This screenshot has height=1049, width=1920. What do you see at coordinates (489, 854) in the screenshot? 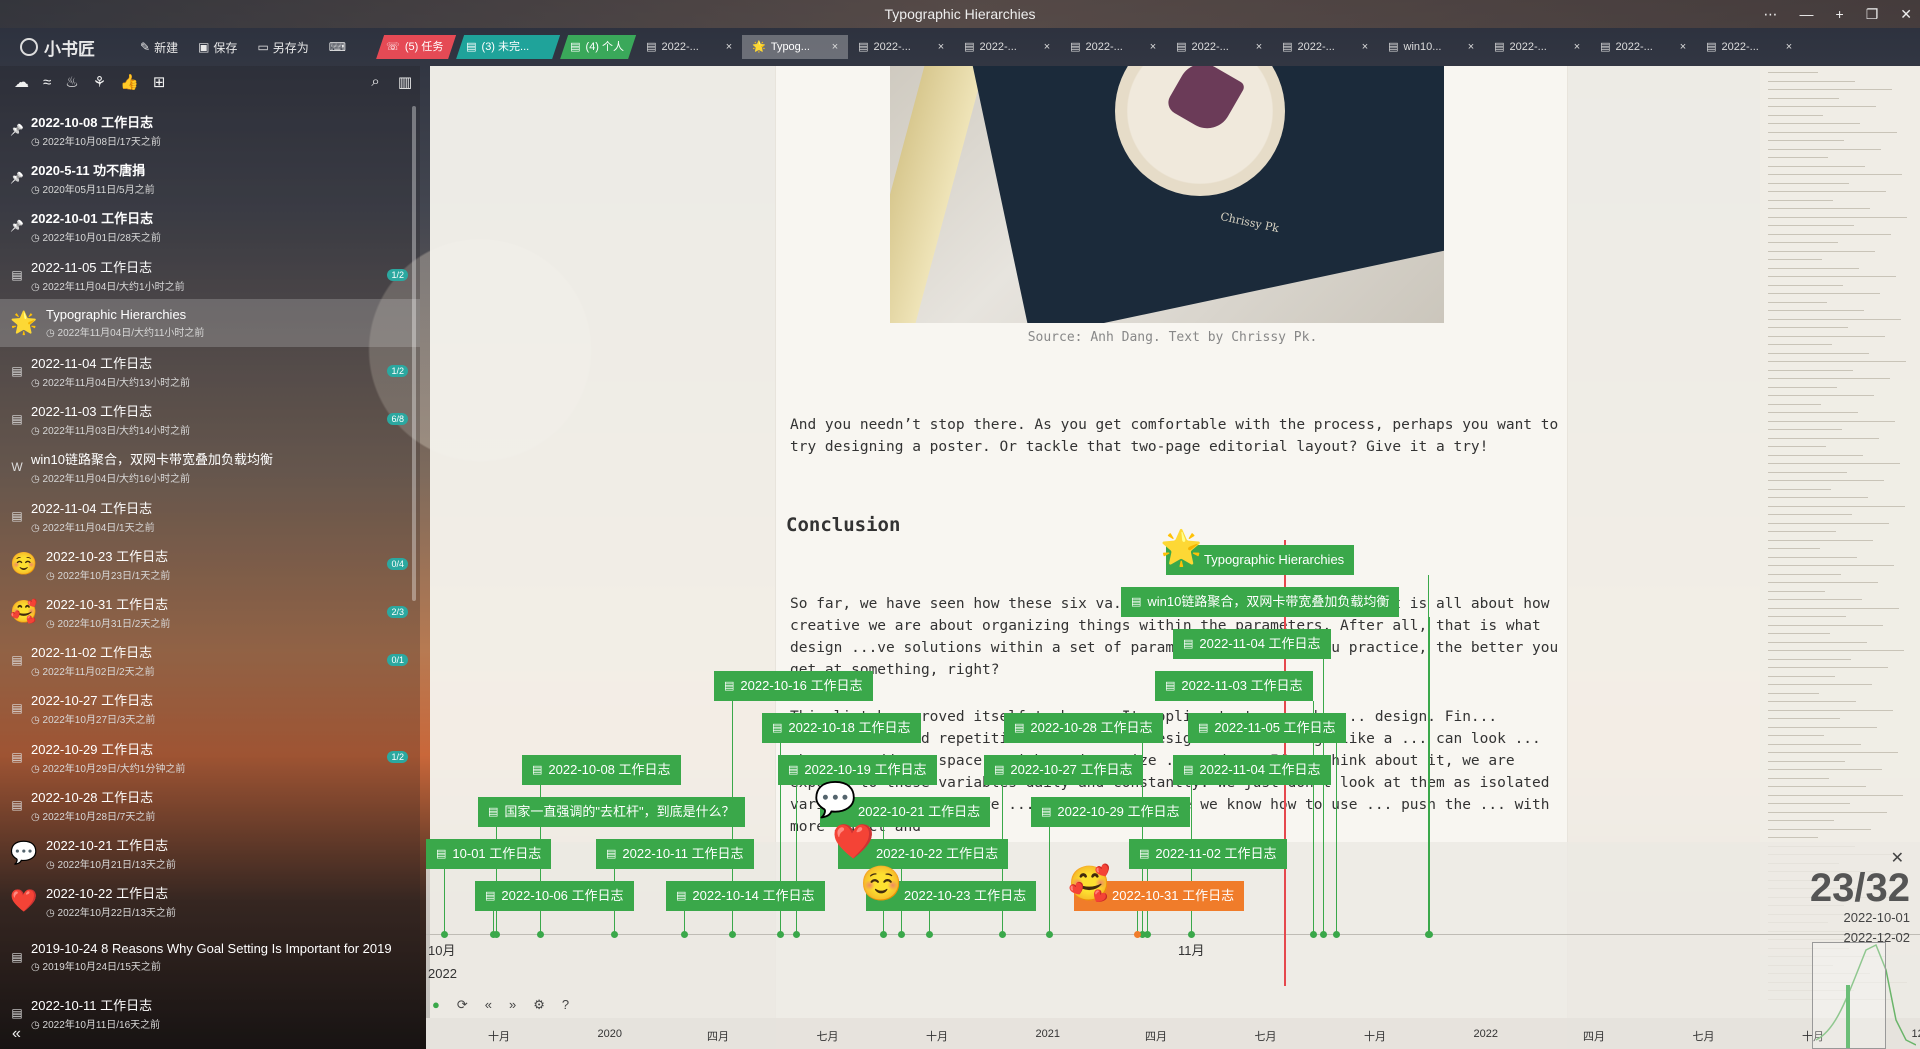
I see `timeline-event: ▤ 10-01 工作日志` at bounding box center [489, 854].